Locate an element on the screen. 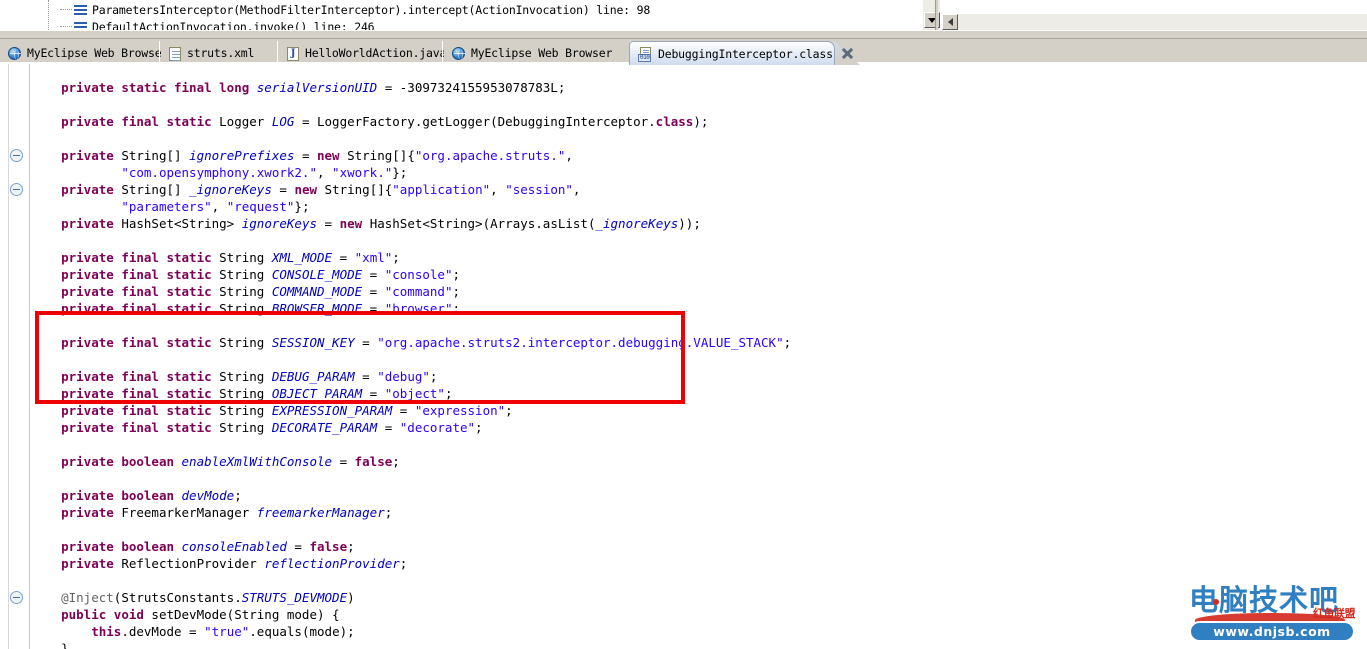 This screenshot has width=1367, height=649. code-token: BROWSER_MODE is located at coordinates (317, 308).